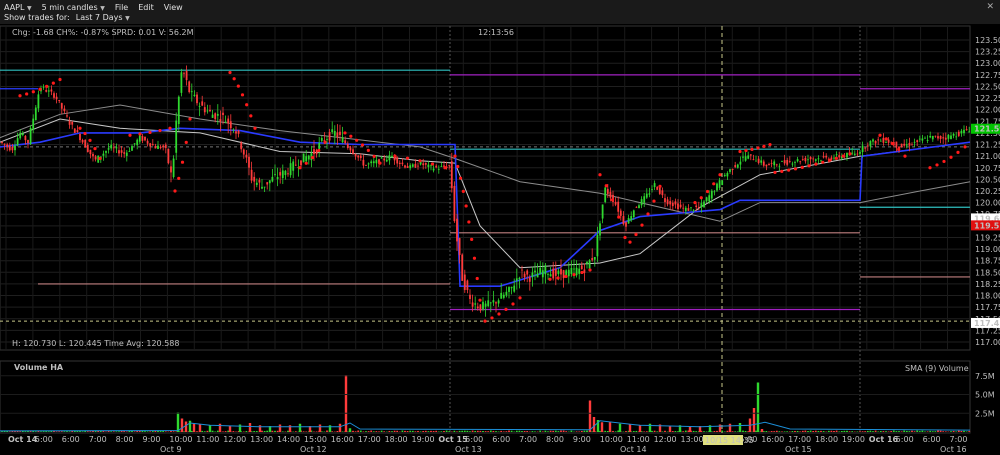  Describe the element at coordinates (987, 156) in the screenshot. I see `price-tick-label: 121.00` at that location.